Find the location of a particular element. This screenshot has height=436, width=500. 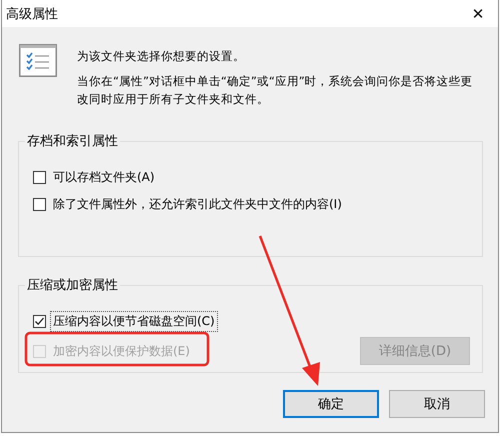

group-title: 压缩或加密属性 is located at coordinates (72, 285).